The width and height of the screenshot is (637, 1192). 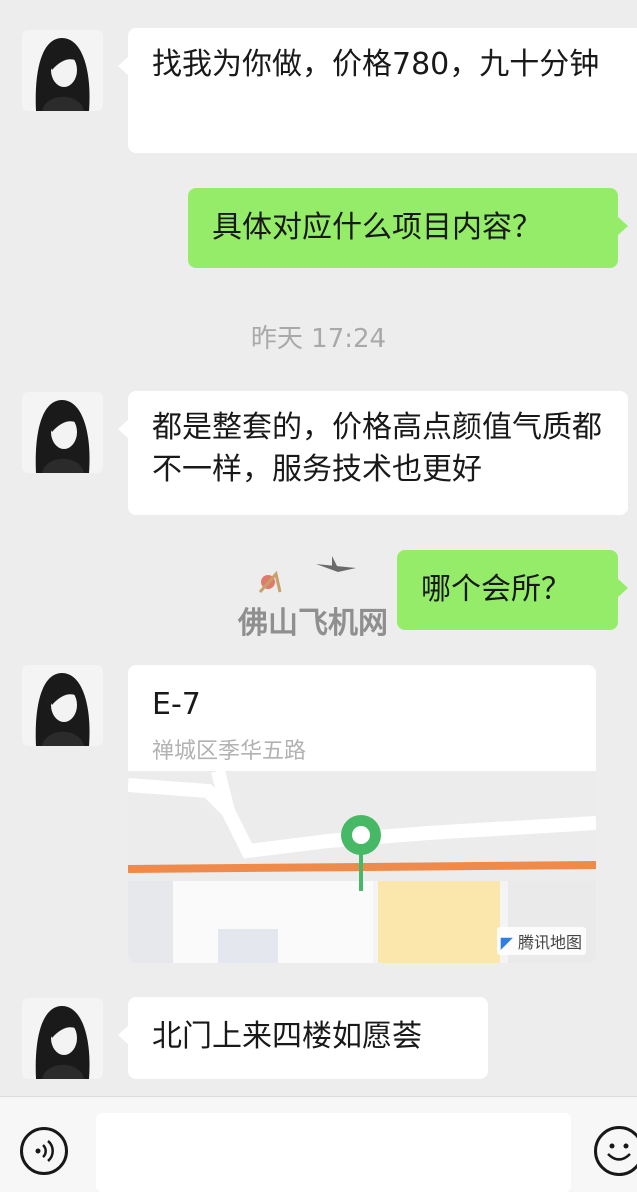 What do you see at coordinates (376, 64) in the screenshot?
I see `message-text: 找我为你做，价格780，九十分钟` at bounding box center [376, 64].